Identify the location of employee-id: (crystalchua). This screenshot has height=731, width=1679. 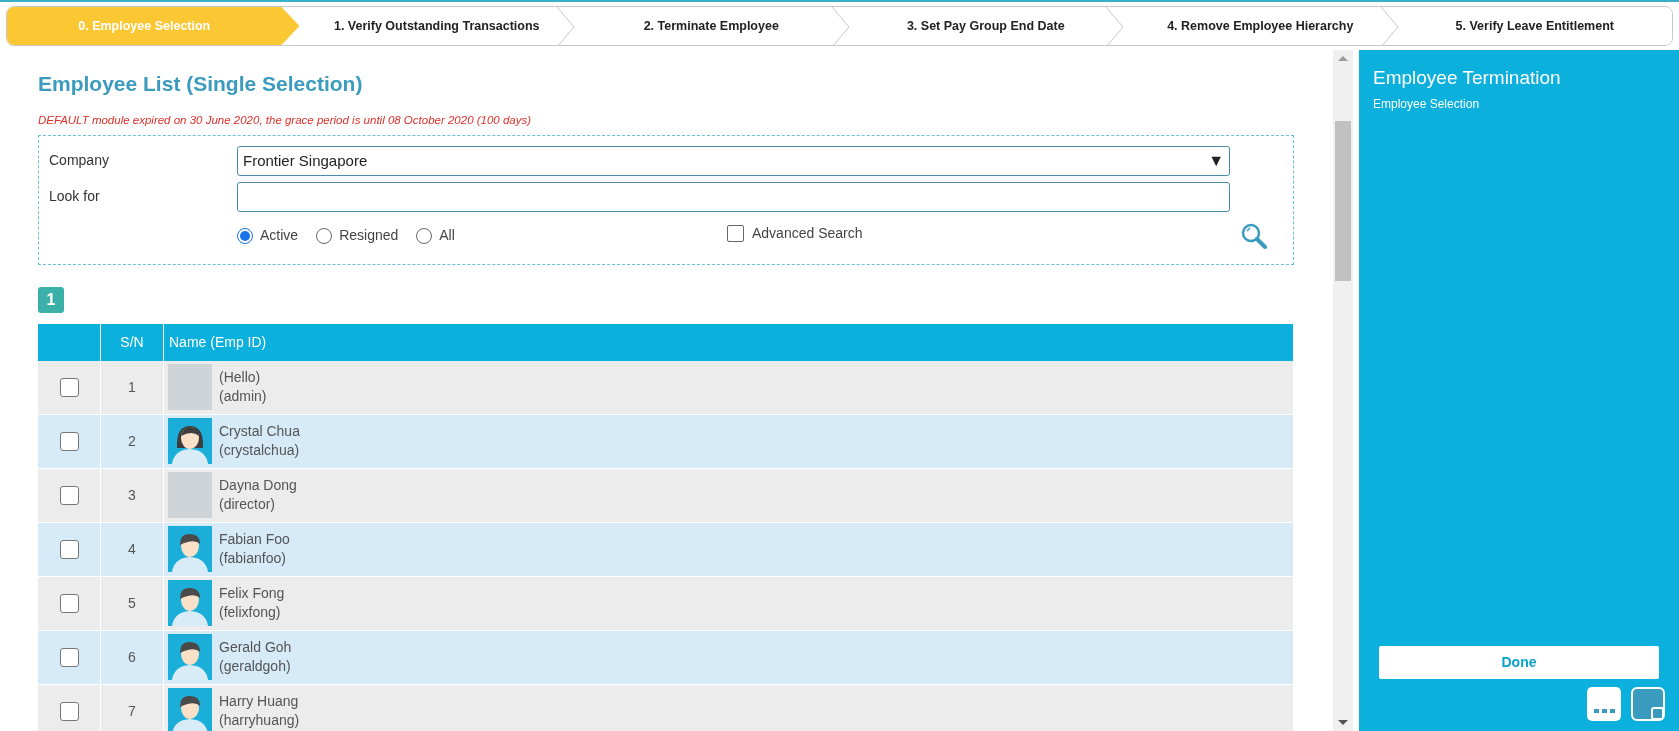
(259, 451).